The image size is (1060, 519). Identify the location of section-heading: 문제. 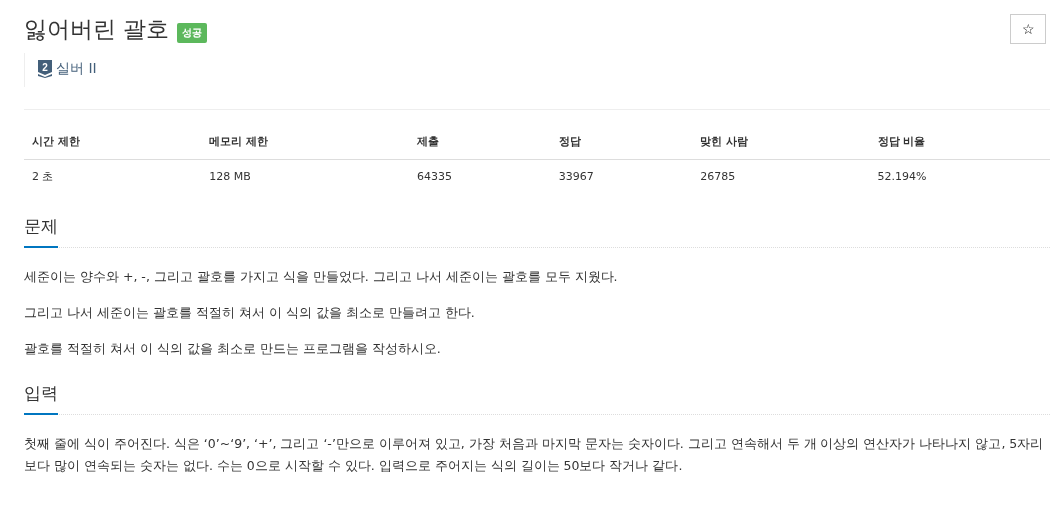
(41, 231).